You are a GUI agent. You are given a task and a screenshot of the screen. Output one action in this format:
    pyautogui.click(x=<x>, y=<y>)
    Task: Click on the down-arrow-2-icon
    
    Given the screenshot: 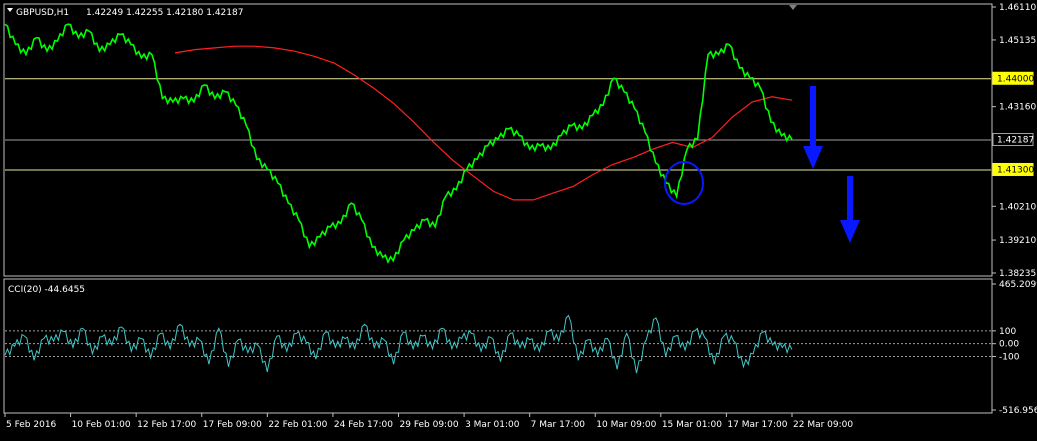 What is the action you would take?
    pyautogui.click(x=850, y=231)
    